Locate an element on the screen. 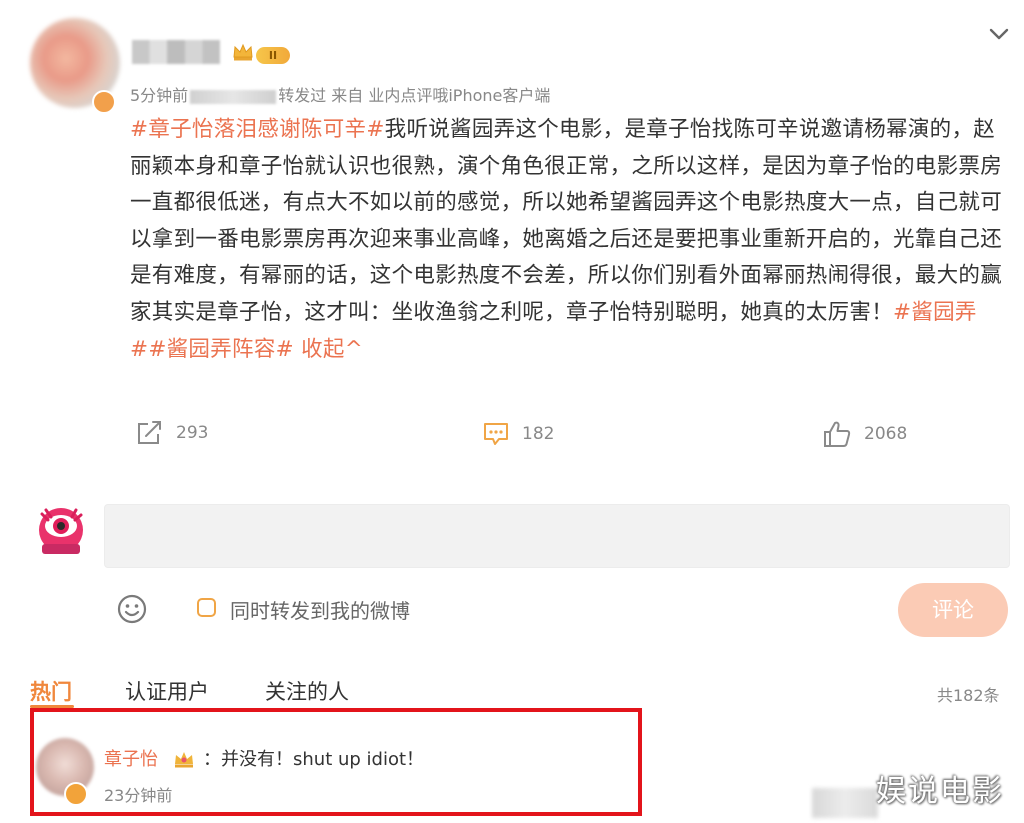  hashtag-link: #章子怡落泪感谢陈可辛# is located at coordinates (257, 129).